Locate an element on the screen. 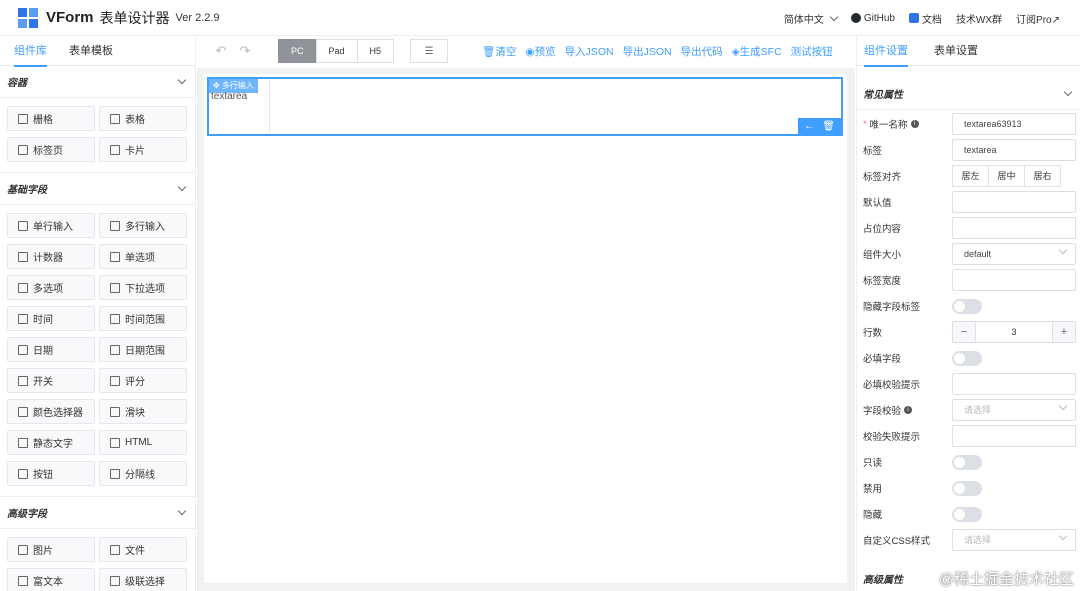 The image size is (1080, 591). widget-textarea: 多行输入 is located at coordinates (143, 225).